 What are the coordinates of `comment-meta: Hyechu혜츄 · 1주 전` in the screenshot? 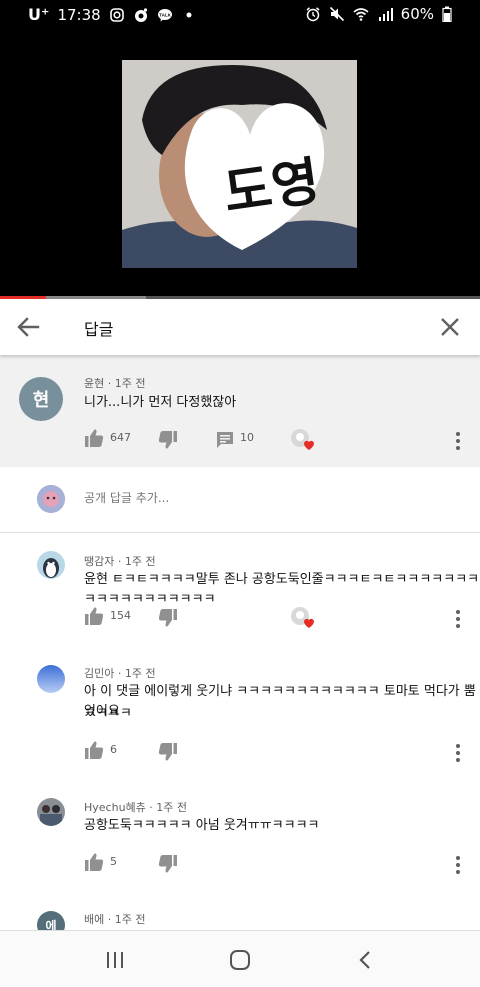 It's located at (136, 807).